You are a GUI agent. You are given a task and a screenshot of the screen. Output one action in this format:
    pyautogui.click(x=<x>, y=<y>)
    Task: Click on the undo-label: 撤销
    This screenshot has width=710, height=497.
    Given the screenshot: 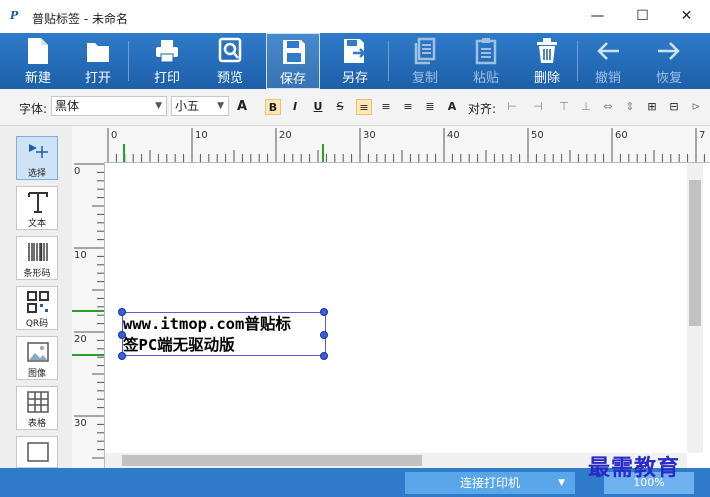 What is the action you would take?
    pyautogui.click(x=607, y=78)
    